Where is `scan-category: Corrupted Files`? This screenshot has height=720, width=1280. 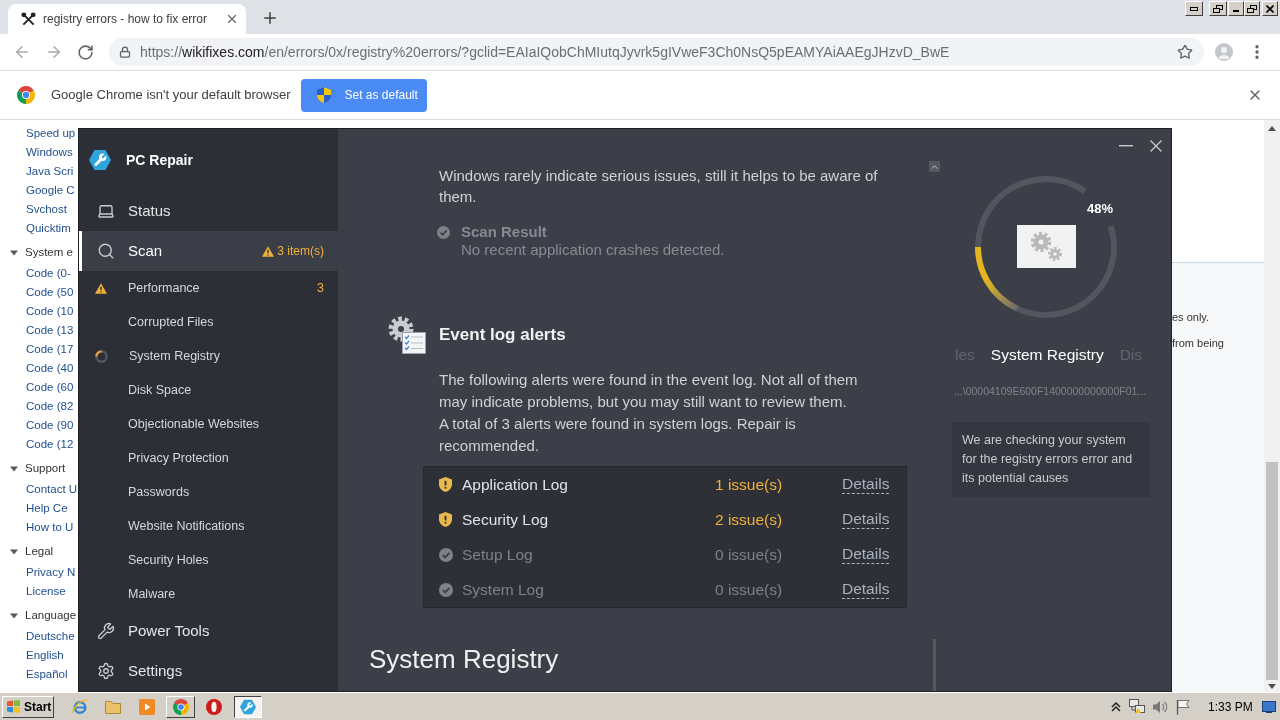
scan-category: Corrupted Files is located at coordinates (208, 322).